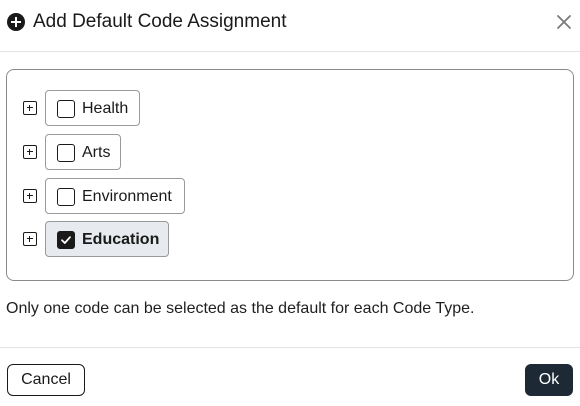 This screenshot has height=406, width=580. I want to click on tree-chip-arts: Arts, so click(83, 152).